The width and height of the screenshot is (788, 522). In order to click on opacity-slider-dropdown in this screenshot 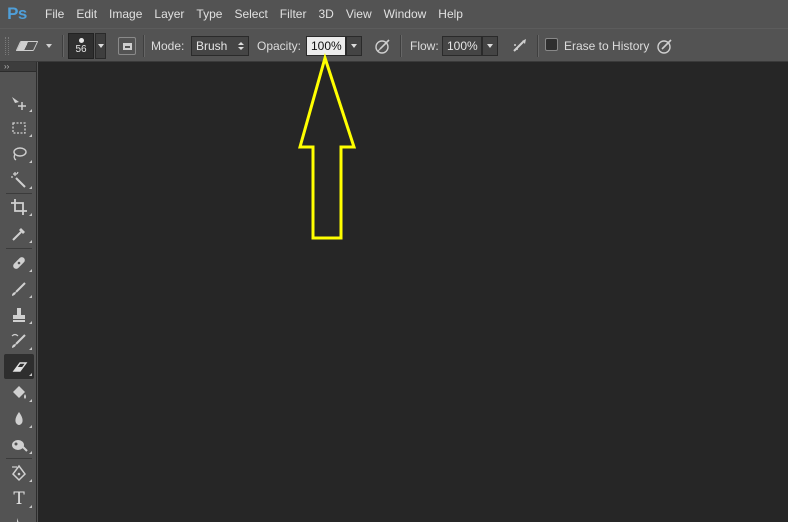, I will do `click(354, 46)`.